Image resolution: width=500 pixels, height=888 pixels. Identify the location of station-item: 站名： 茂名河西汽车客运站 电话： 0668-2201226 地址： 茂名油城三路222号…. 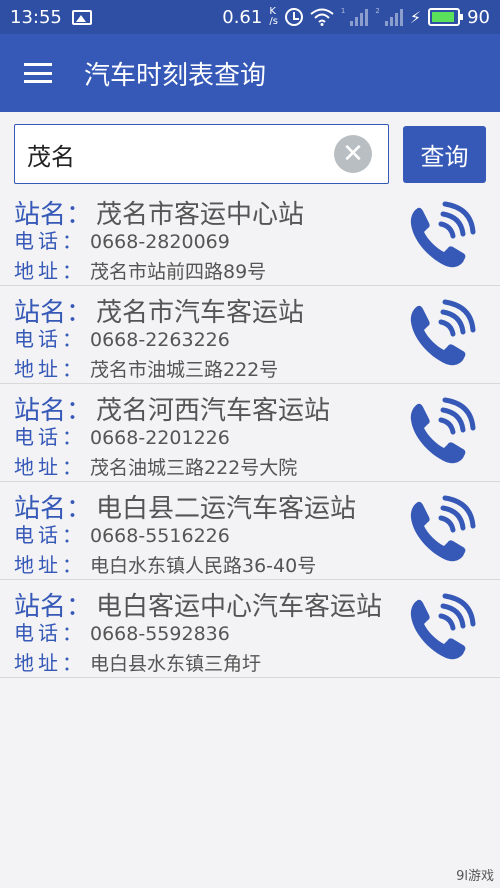
(250, 433).